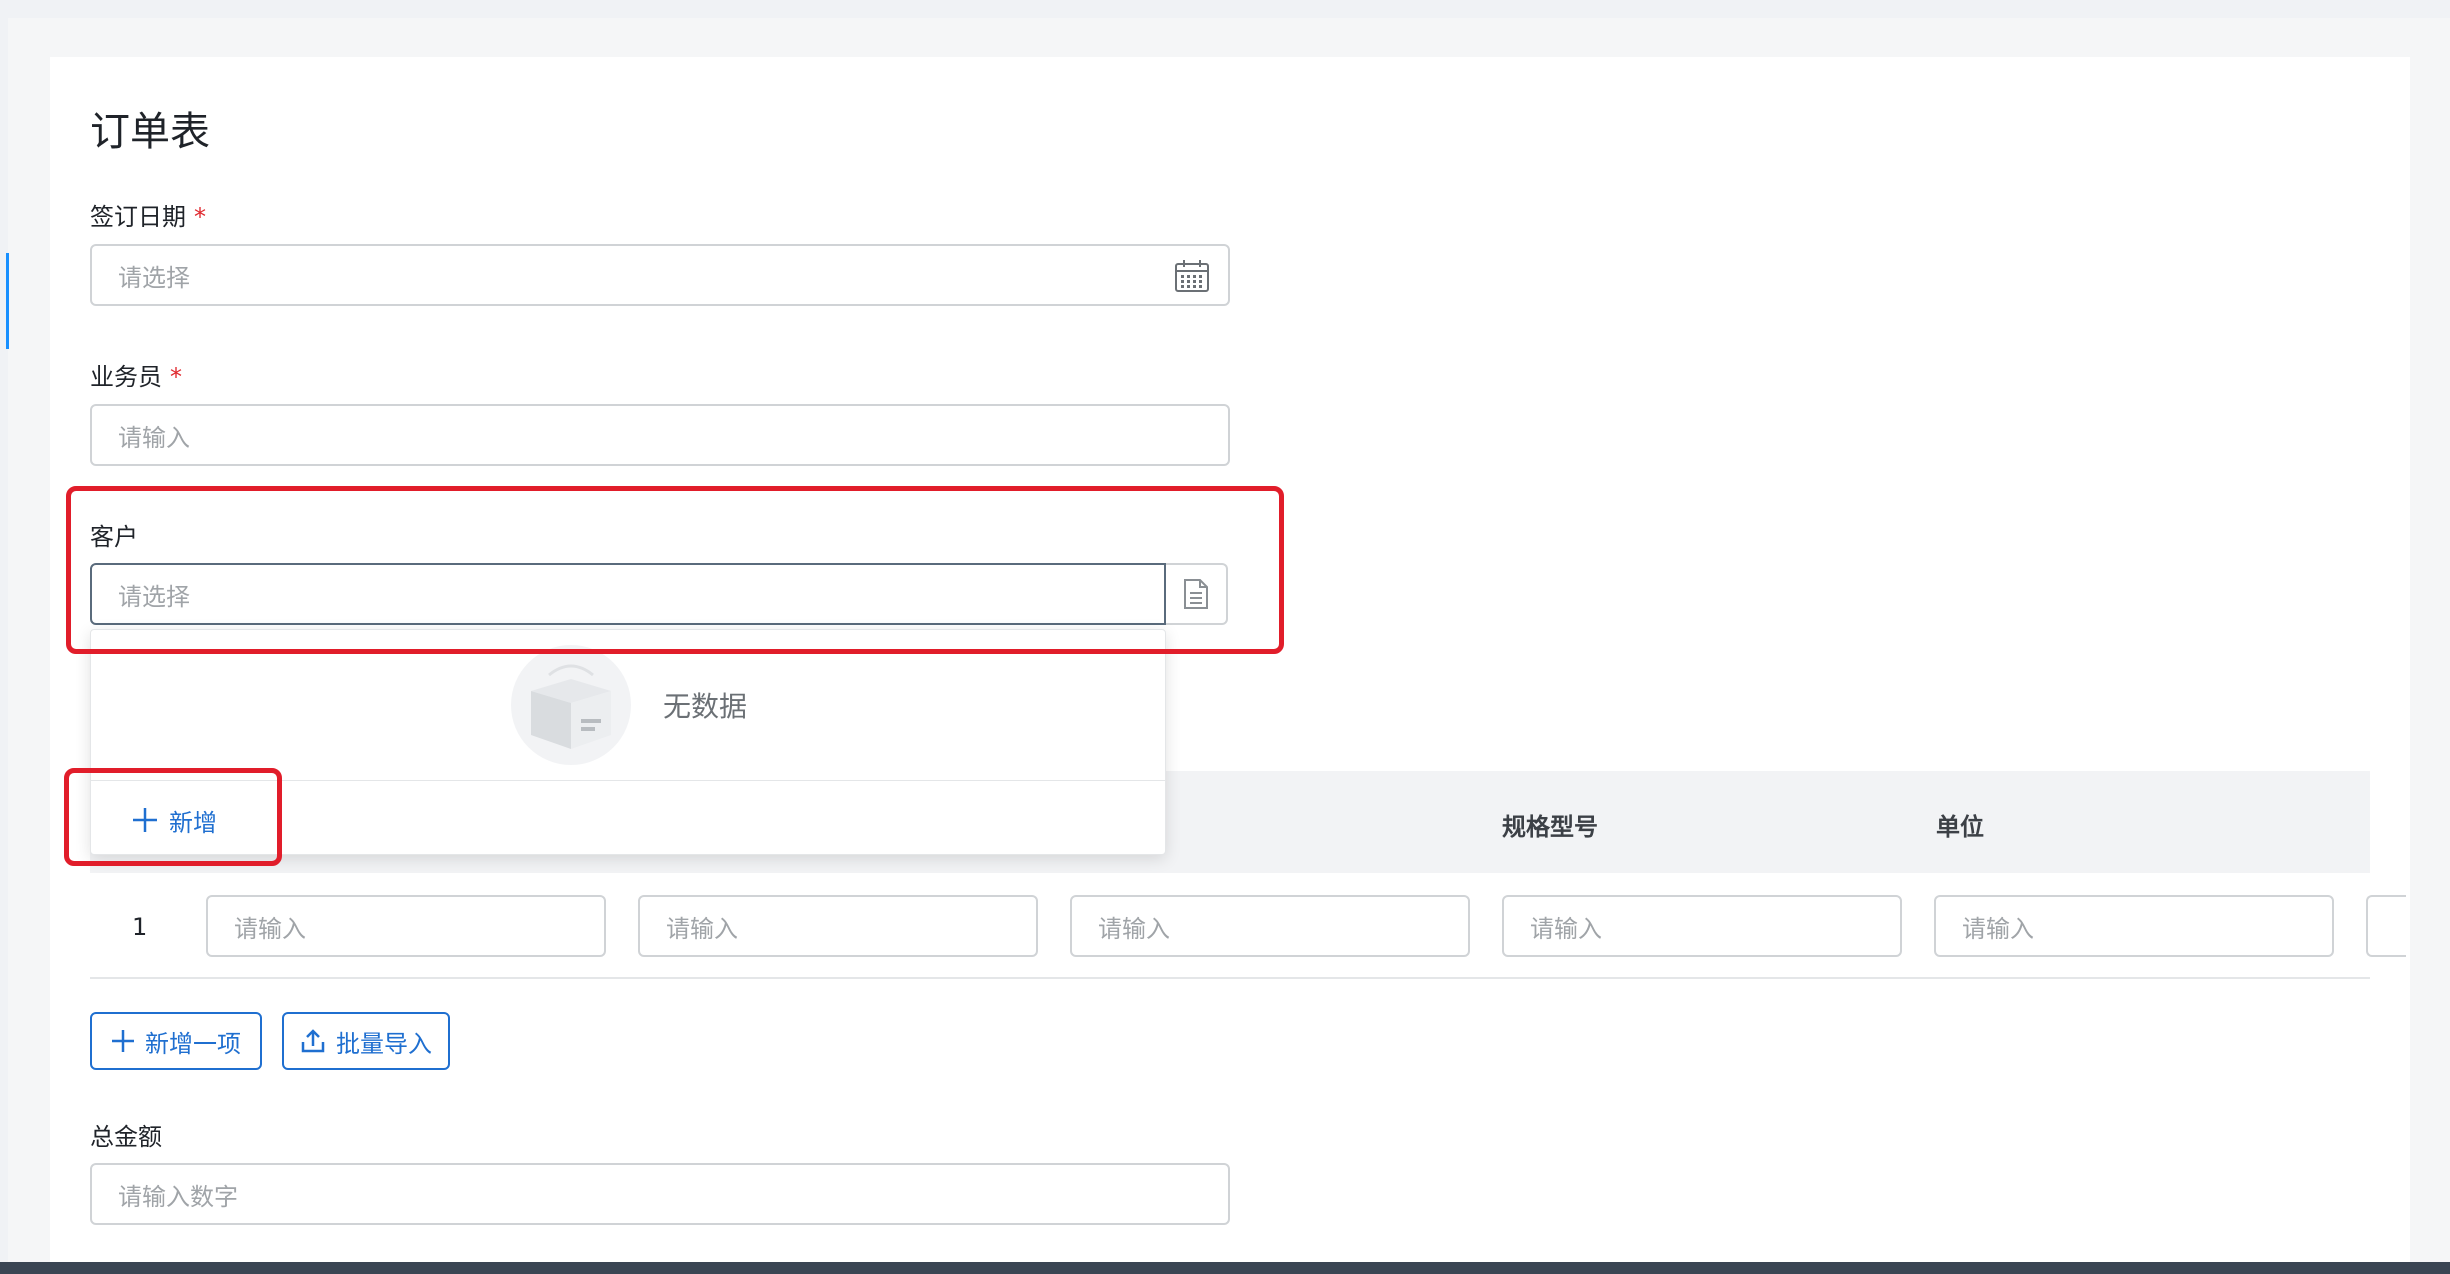 Image resolution: width=2450 pixels, height=1274 pixels. What do you see at coordinates (1225, 1268) in the screenshot?
I see `bottom-bar` at bounding box center [1225, 1268].